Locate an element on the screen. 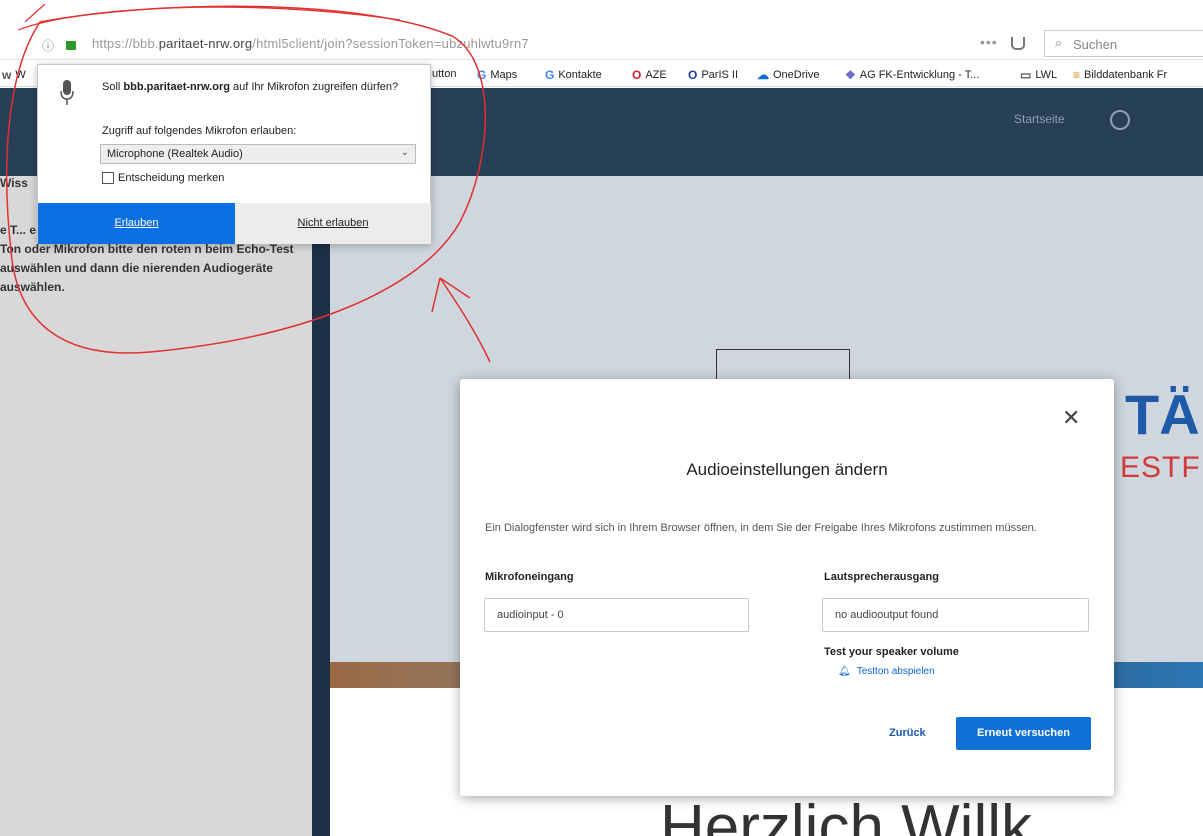 Image resolution: width=1203 pixels, height=836 pixels. mic-input-label: Mikrofoneingang is located at coordinates (529, 577).